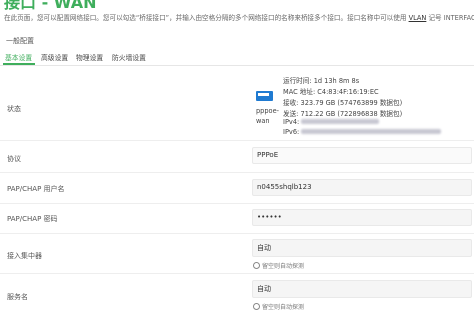 This screenshot has height=319, width=474. I want to click on vlan-suffix: 记号 INTERFACE., so click(451, 18).